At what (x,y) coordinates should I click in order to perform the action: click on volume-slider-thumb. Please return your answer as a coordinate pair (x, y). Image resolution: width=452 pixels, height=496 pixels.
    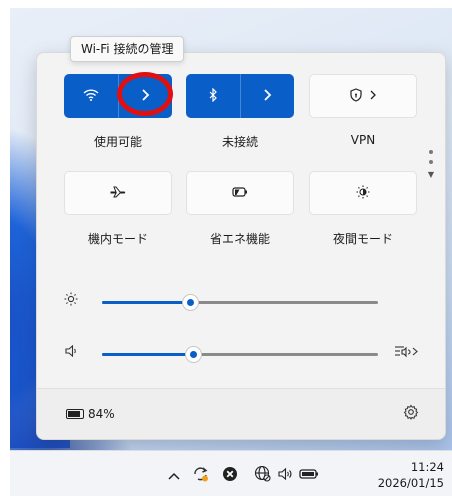
    Looking at the image, I should click on (194, 354).